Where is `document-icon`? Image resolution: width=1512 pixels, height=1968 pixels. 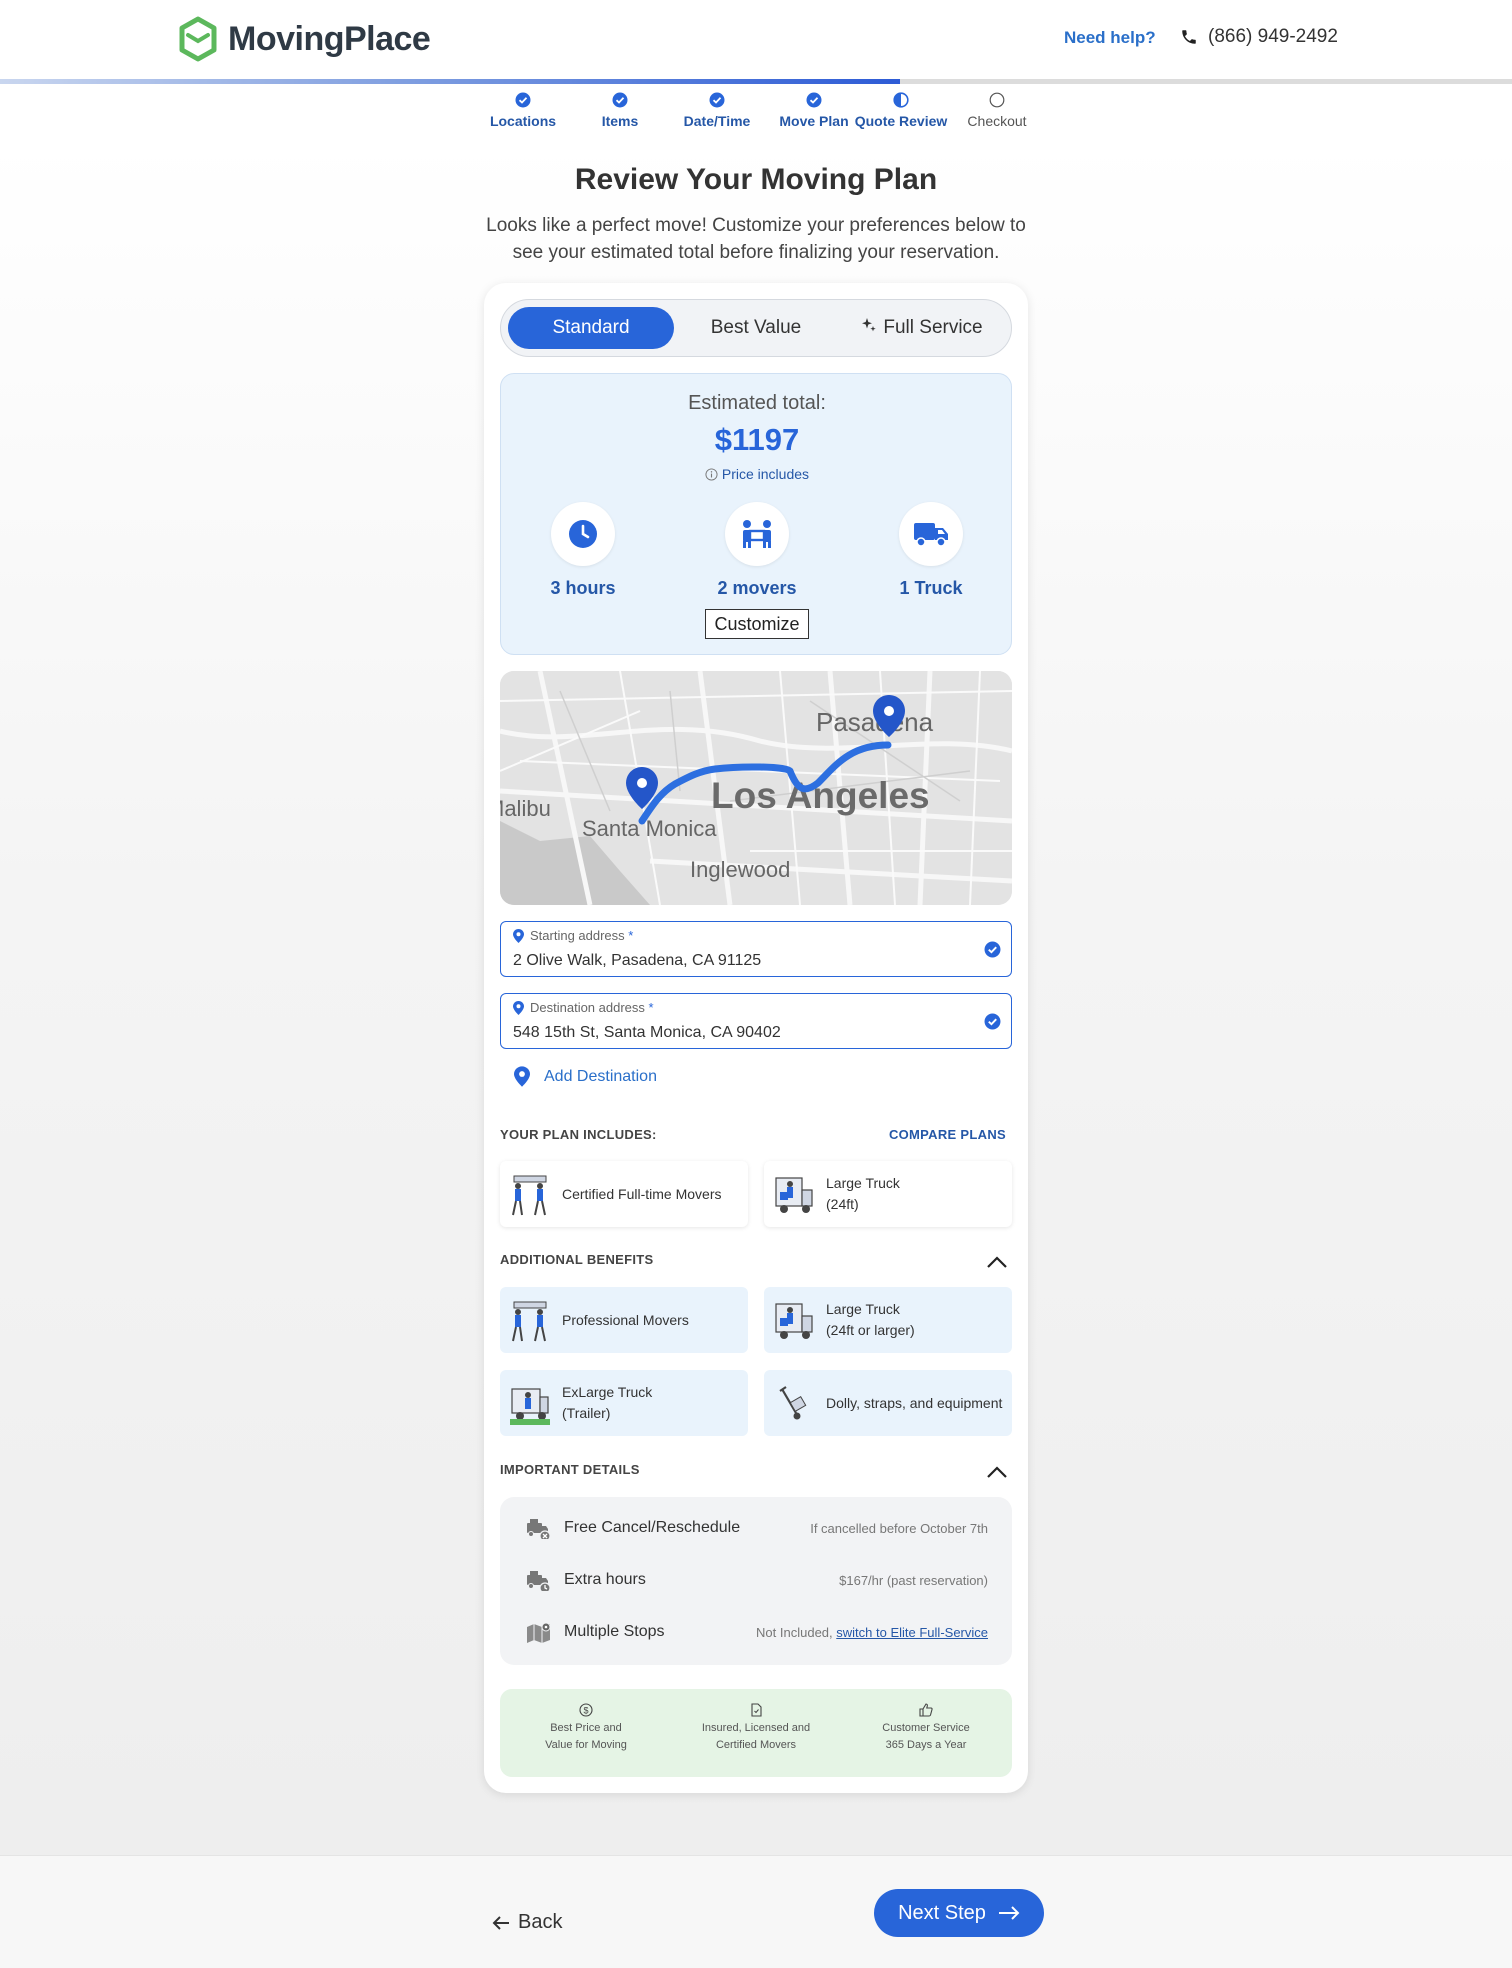
document-icon is located at coordinates (756, 1710).